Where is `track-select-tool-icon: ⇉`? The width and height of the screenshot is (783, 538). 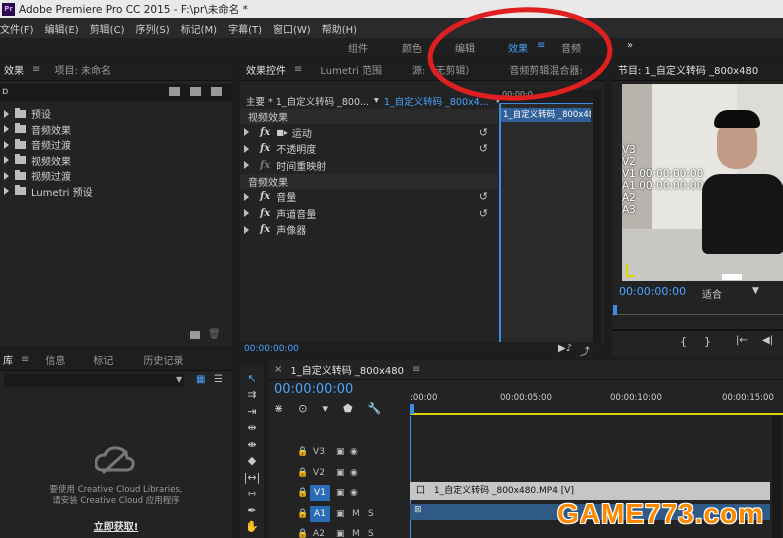 track-select-tool-icon: ⇉ is located at coordinates (252, 395).